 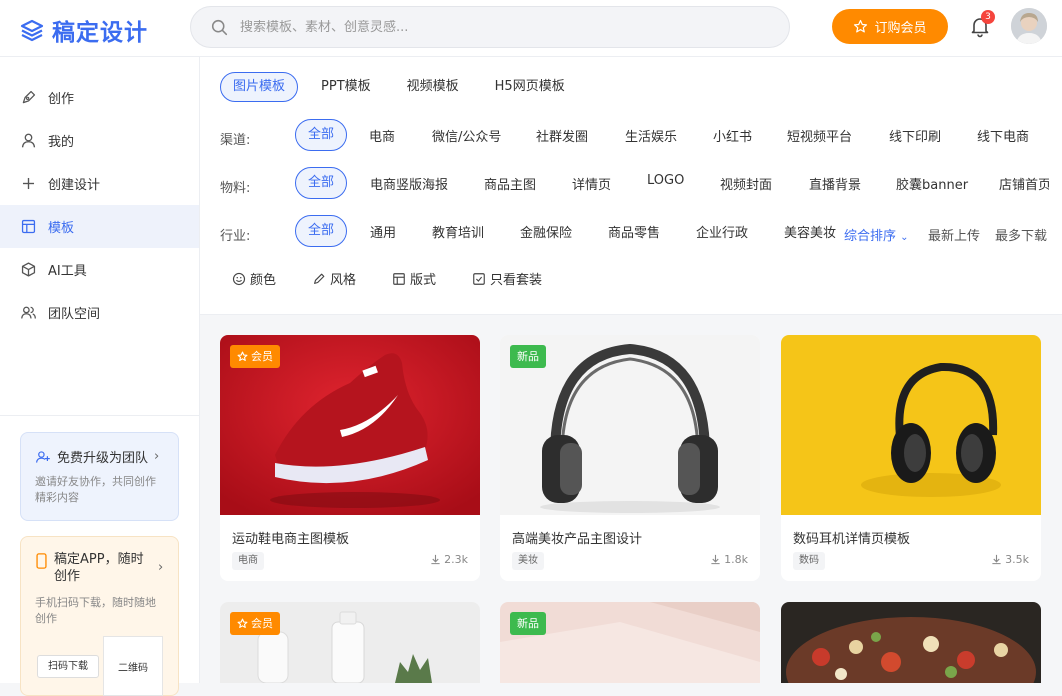 What do you see at coordinates (732, 135) in the screenshot?
I see `channel-chip: 小红书` at bounding box center [732, 135].